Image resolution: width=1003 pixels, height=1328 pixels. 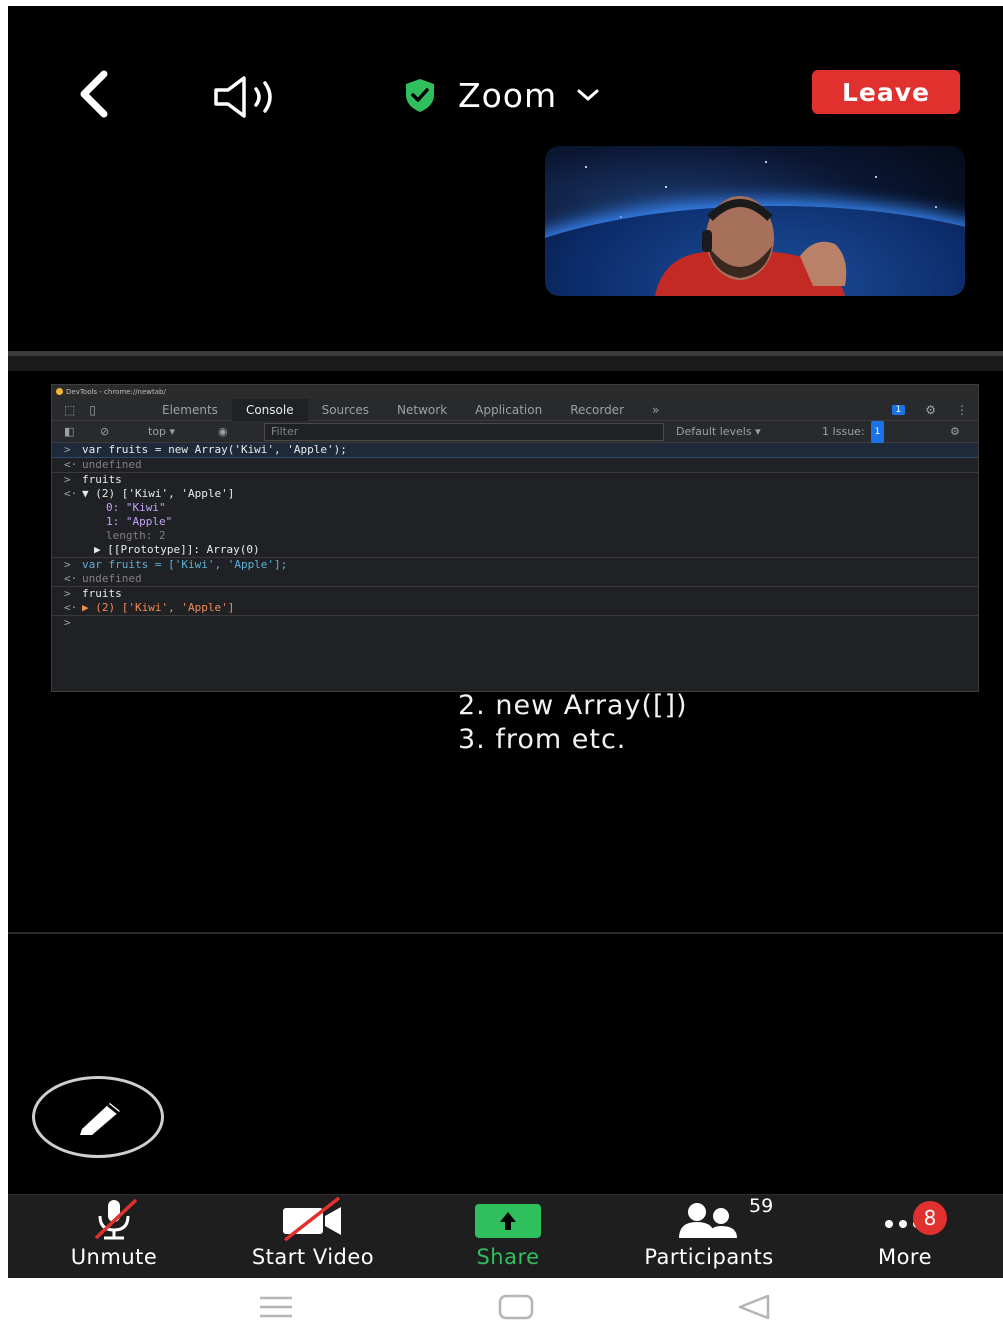 What do you see at coordinates (157, 431) in the screenshot?
I see `context-label: top` at bounding box center [157, 431].